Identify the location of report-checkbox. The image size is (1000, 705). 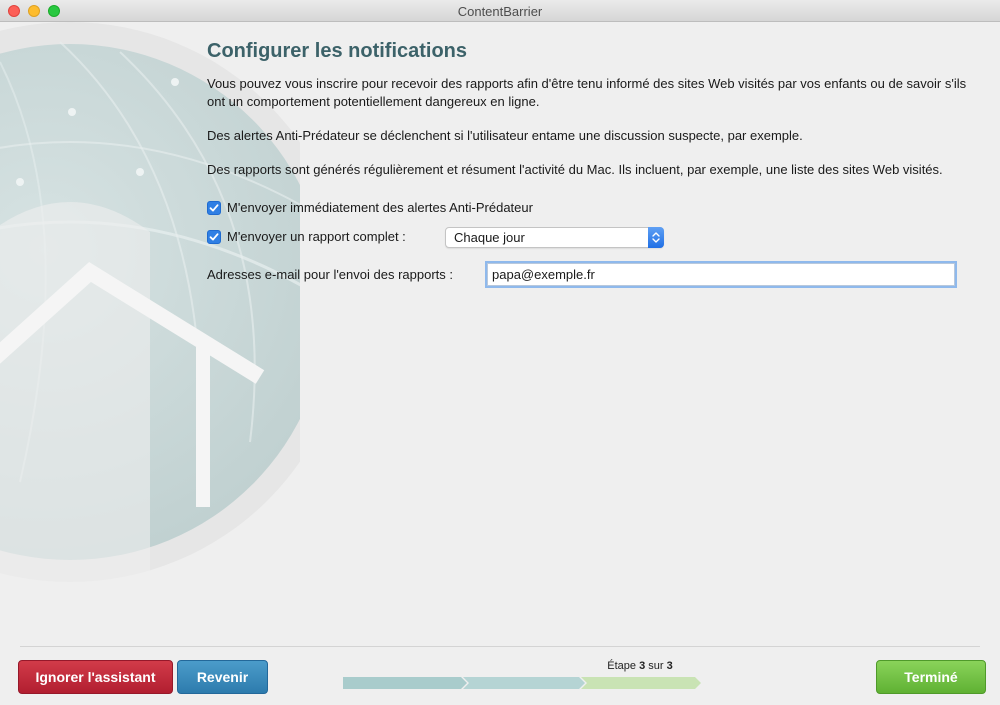
(214, 236).